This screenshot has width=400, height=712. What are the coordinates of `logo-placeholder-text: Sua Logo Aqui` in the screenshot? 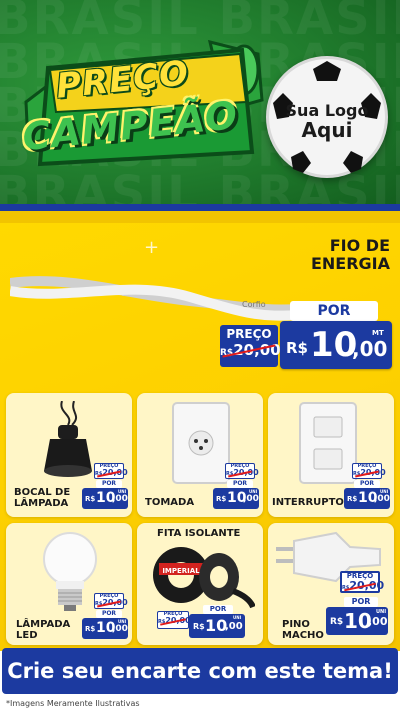 It's located at (327, 121).